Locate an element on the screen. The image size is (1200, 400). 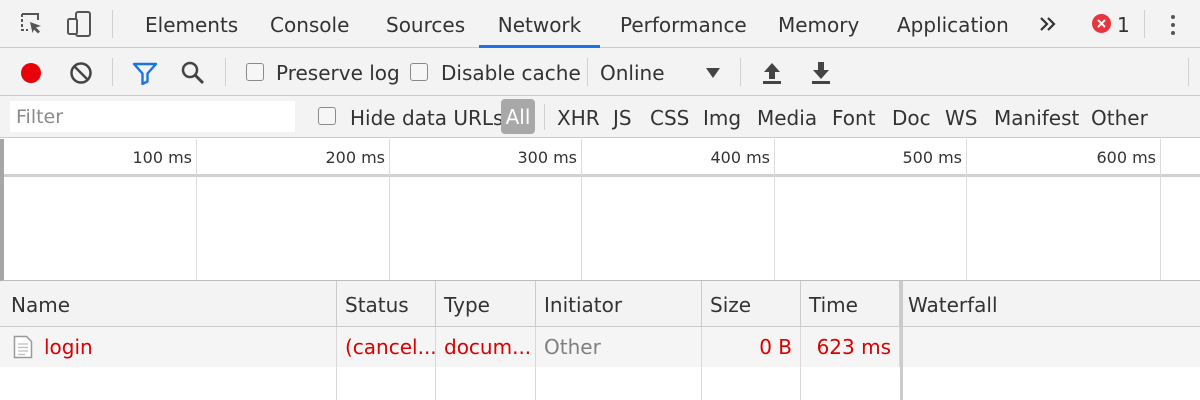
type-filter-other: Other is located at coordinates (1119, 118).